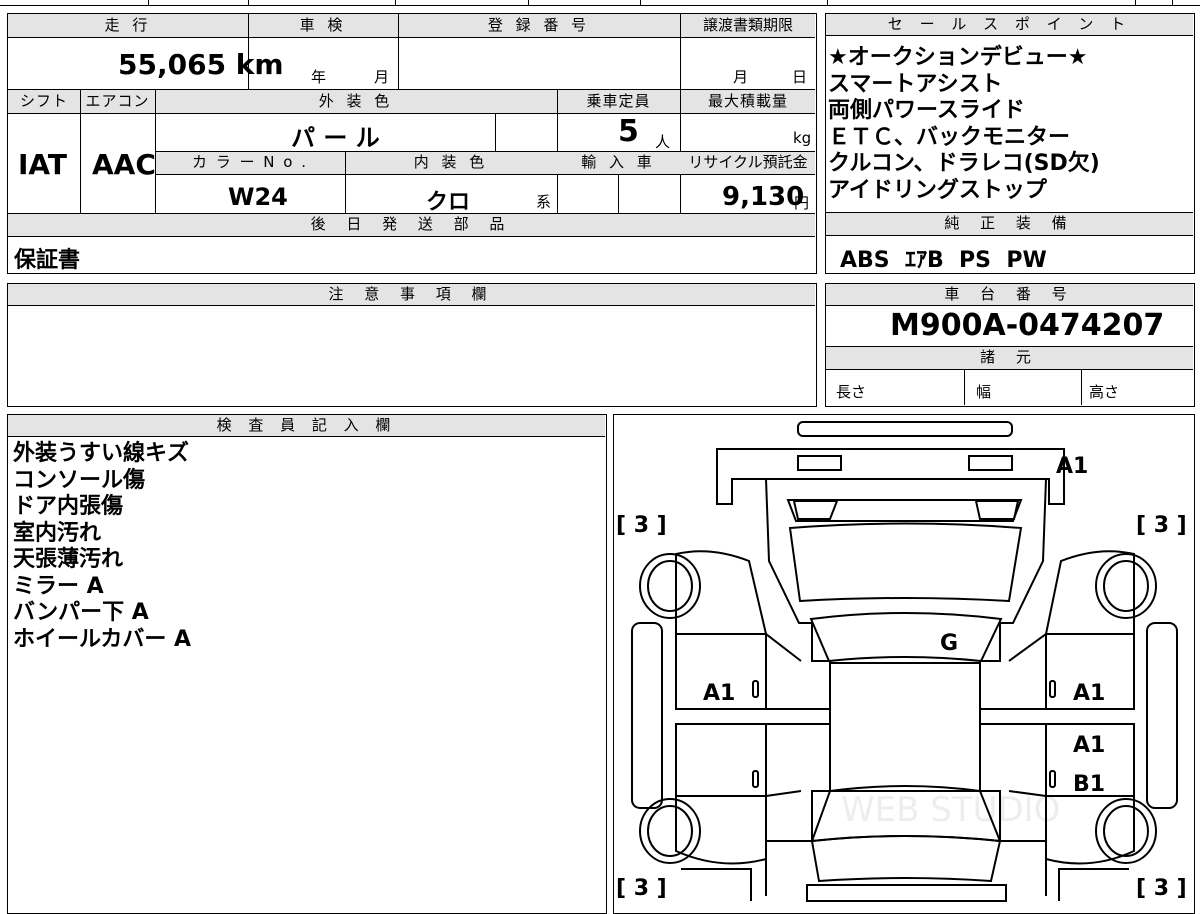 This screenshot has width=1200, height=914. Describe the element at coordinates (544, 202) in the screenshot. I see `interior-series-unit: 系` at that location.